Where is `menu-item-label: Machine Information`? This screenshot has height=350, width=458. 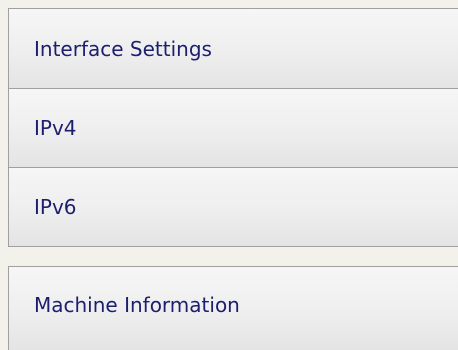 menu-item-label: Machine Information is located at coordinates (137, 305).